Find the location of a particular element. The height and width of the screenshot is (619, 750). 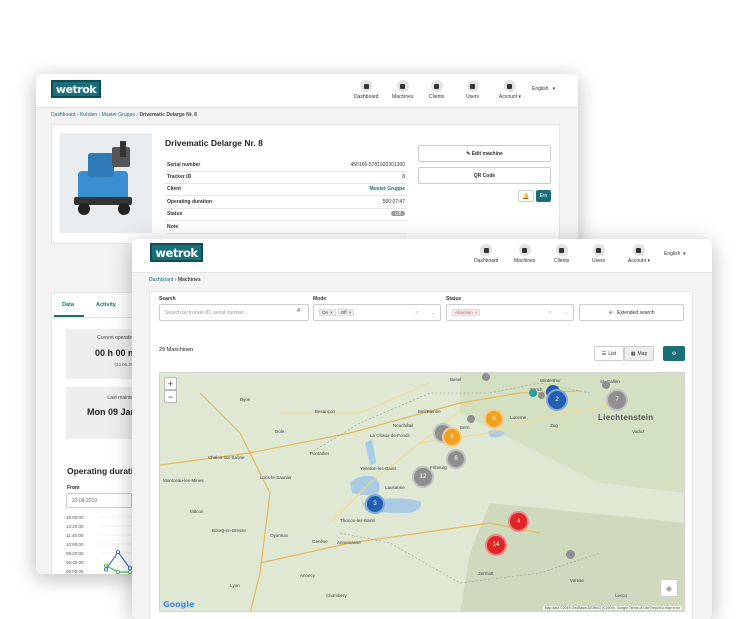

detail-status: Status Off is located at coordinates (286, 214).